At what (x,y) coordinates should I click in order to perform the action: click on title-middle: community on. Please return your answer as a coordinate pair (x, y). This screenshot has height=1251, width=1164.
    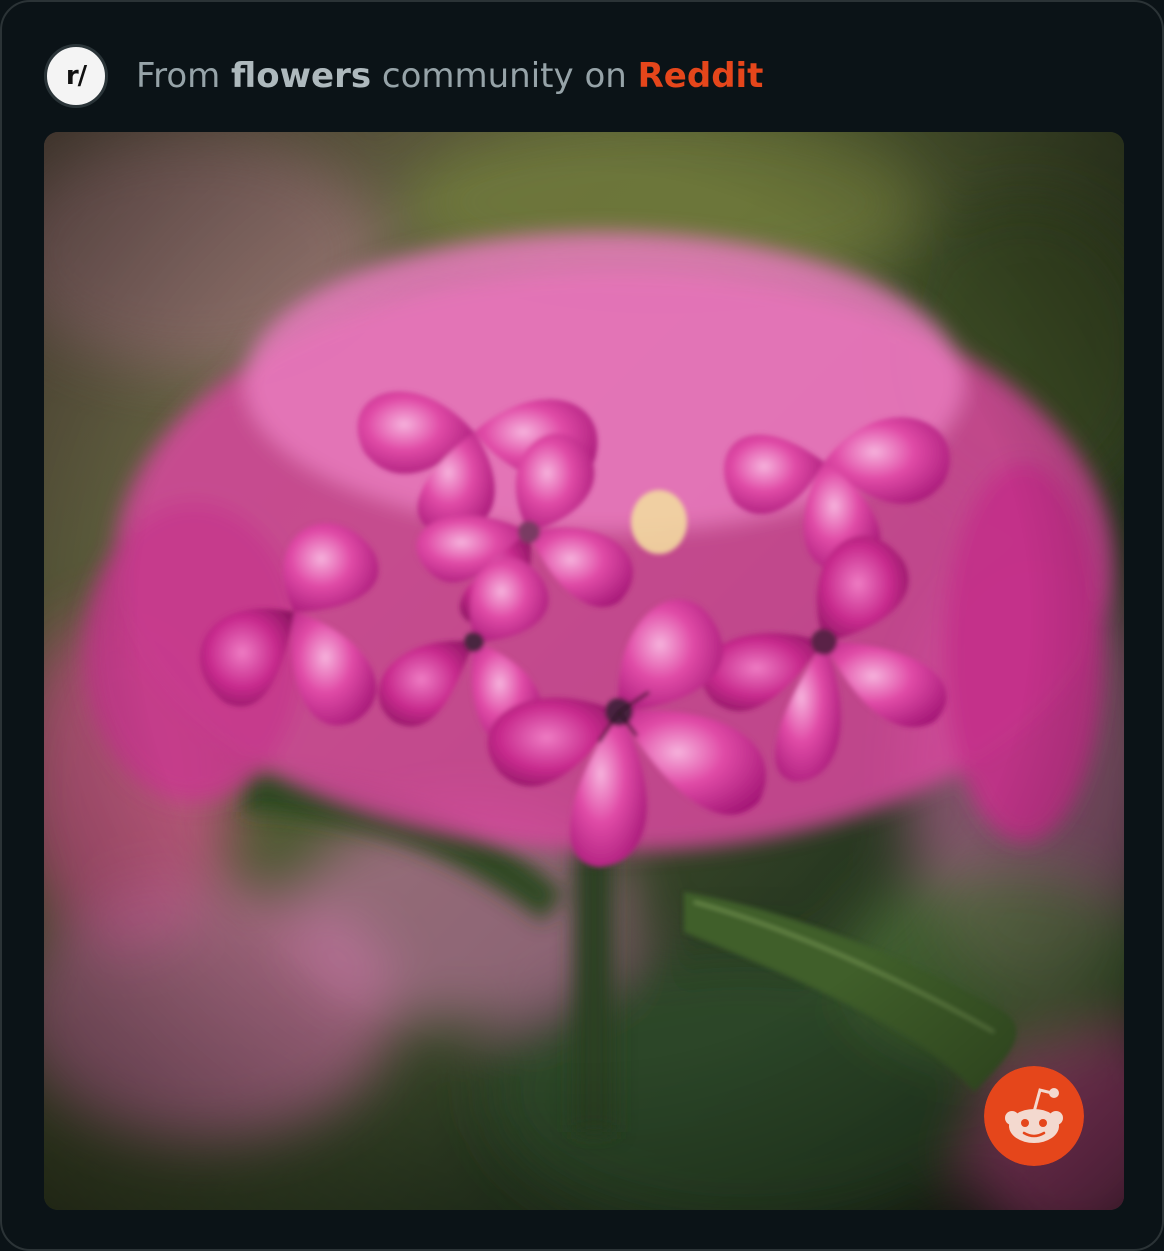
    Looking at the image, I should click on (504, 76).